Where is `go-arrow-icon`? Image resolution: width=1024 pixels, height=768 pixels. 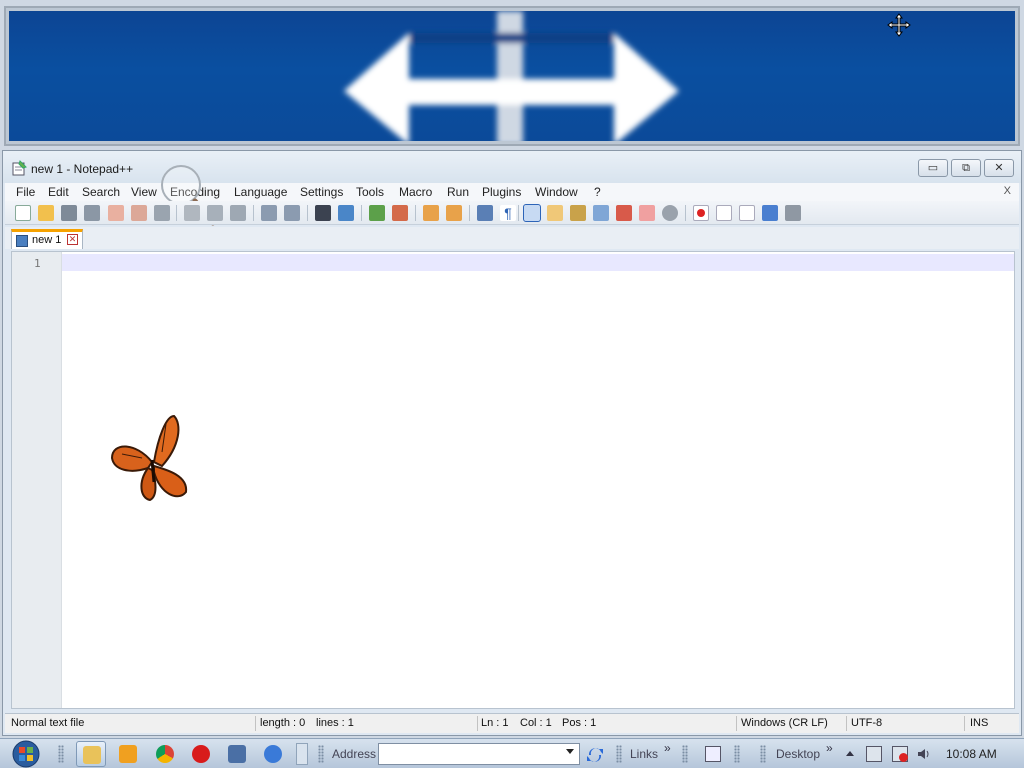
go-arrow-icon is located at coordinates (595, 754).